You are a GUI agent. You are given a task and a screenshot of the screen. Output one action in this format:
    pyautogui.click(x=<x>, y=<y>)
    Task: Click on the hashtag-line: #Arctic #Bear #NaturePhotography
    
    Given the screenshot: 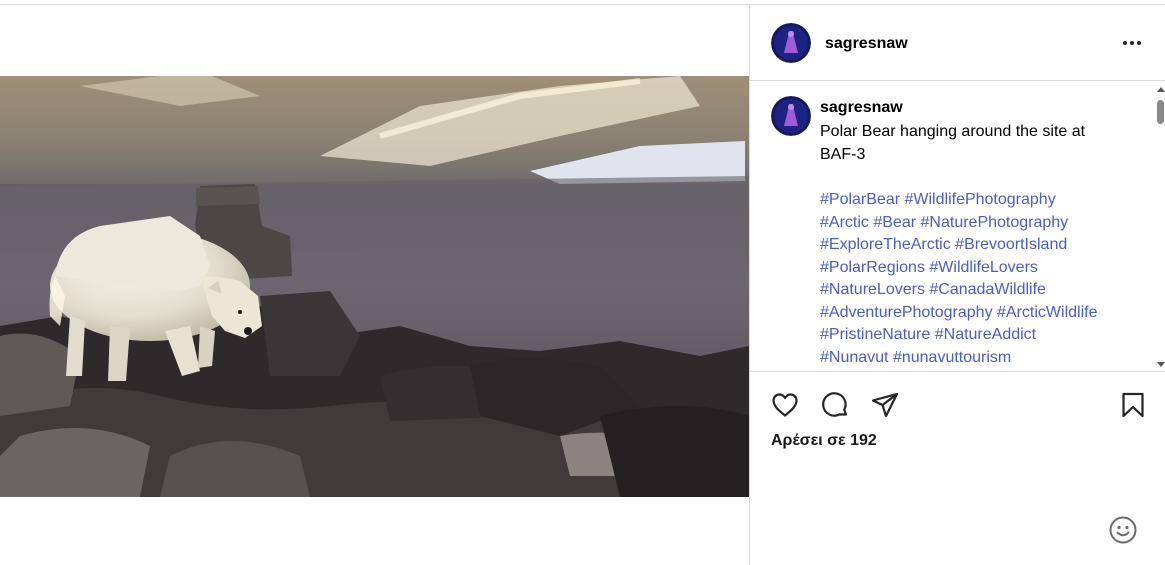 What is the action you would take?
    pyautogui.click(x=985, y=223)
    